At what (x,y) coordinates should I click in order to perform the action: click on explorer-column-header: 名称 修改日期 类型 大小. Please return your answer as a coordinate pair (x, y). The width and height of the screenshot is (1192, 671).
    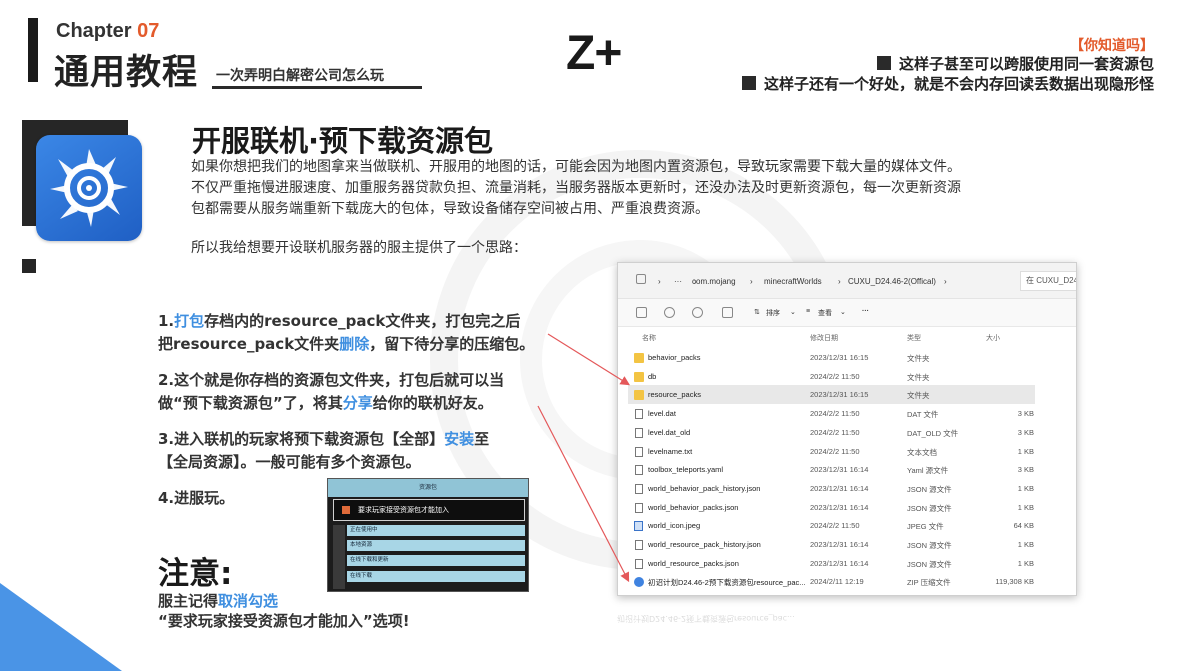
    Looking at the image, I should click on (847, 338).